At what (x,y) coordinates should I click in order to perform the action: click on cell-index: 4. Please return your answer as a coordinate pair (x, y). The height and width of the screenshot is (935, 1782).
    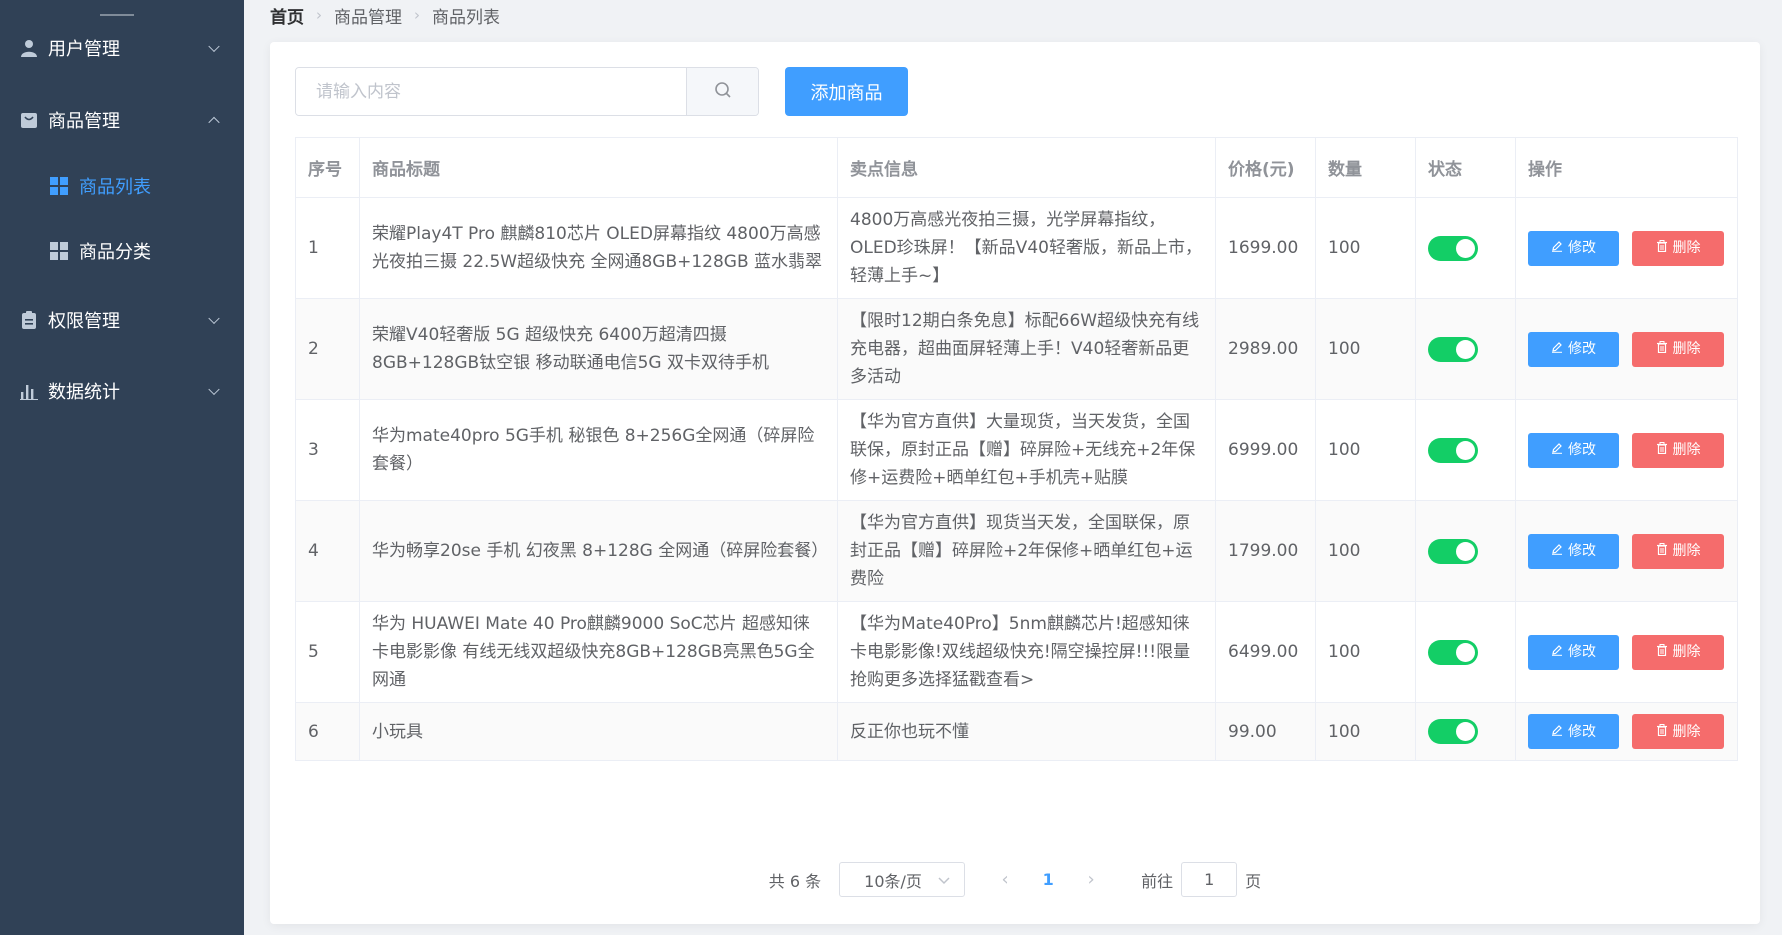
    Looking at the image, I should click on (327, 551).